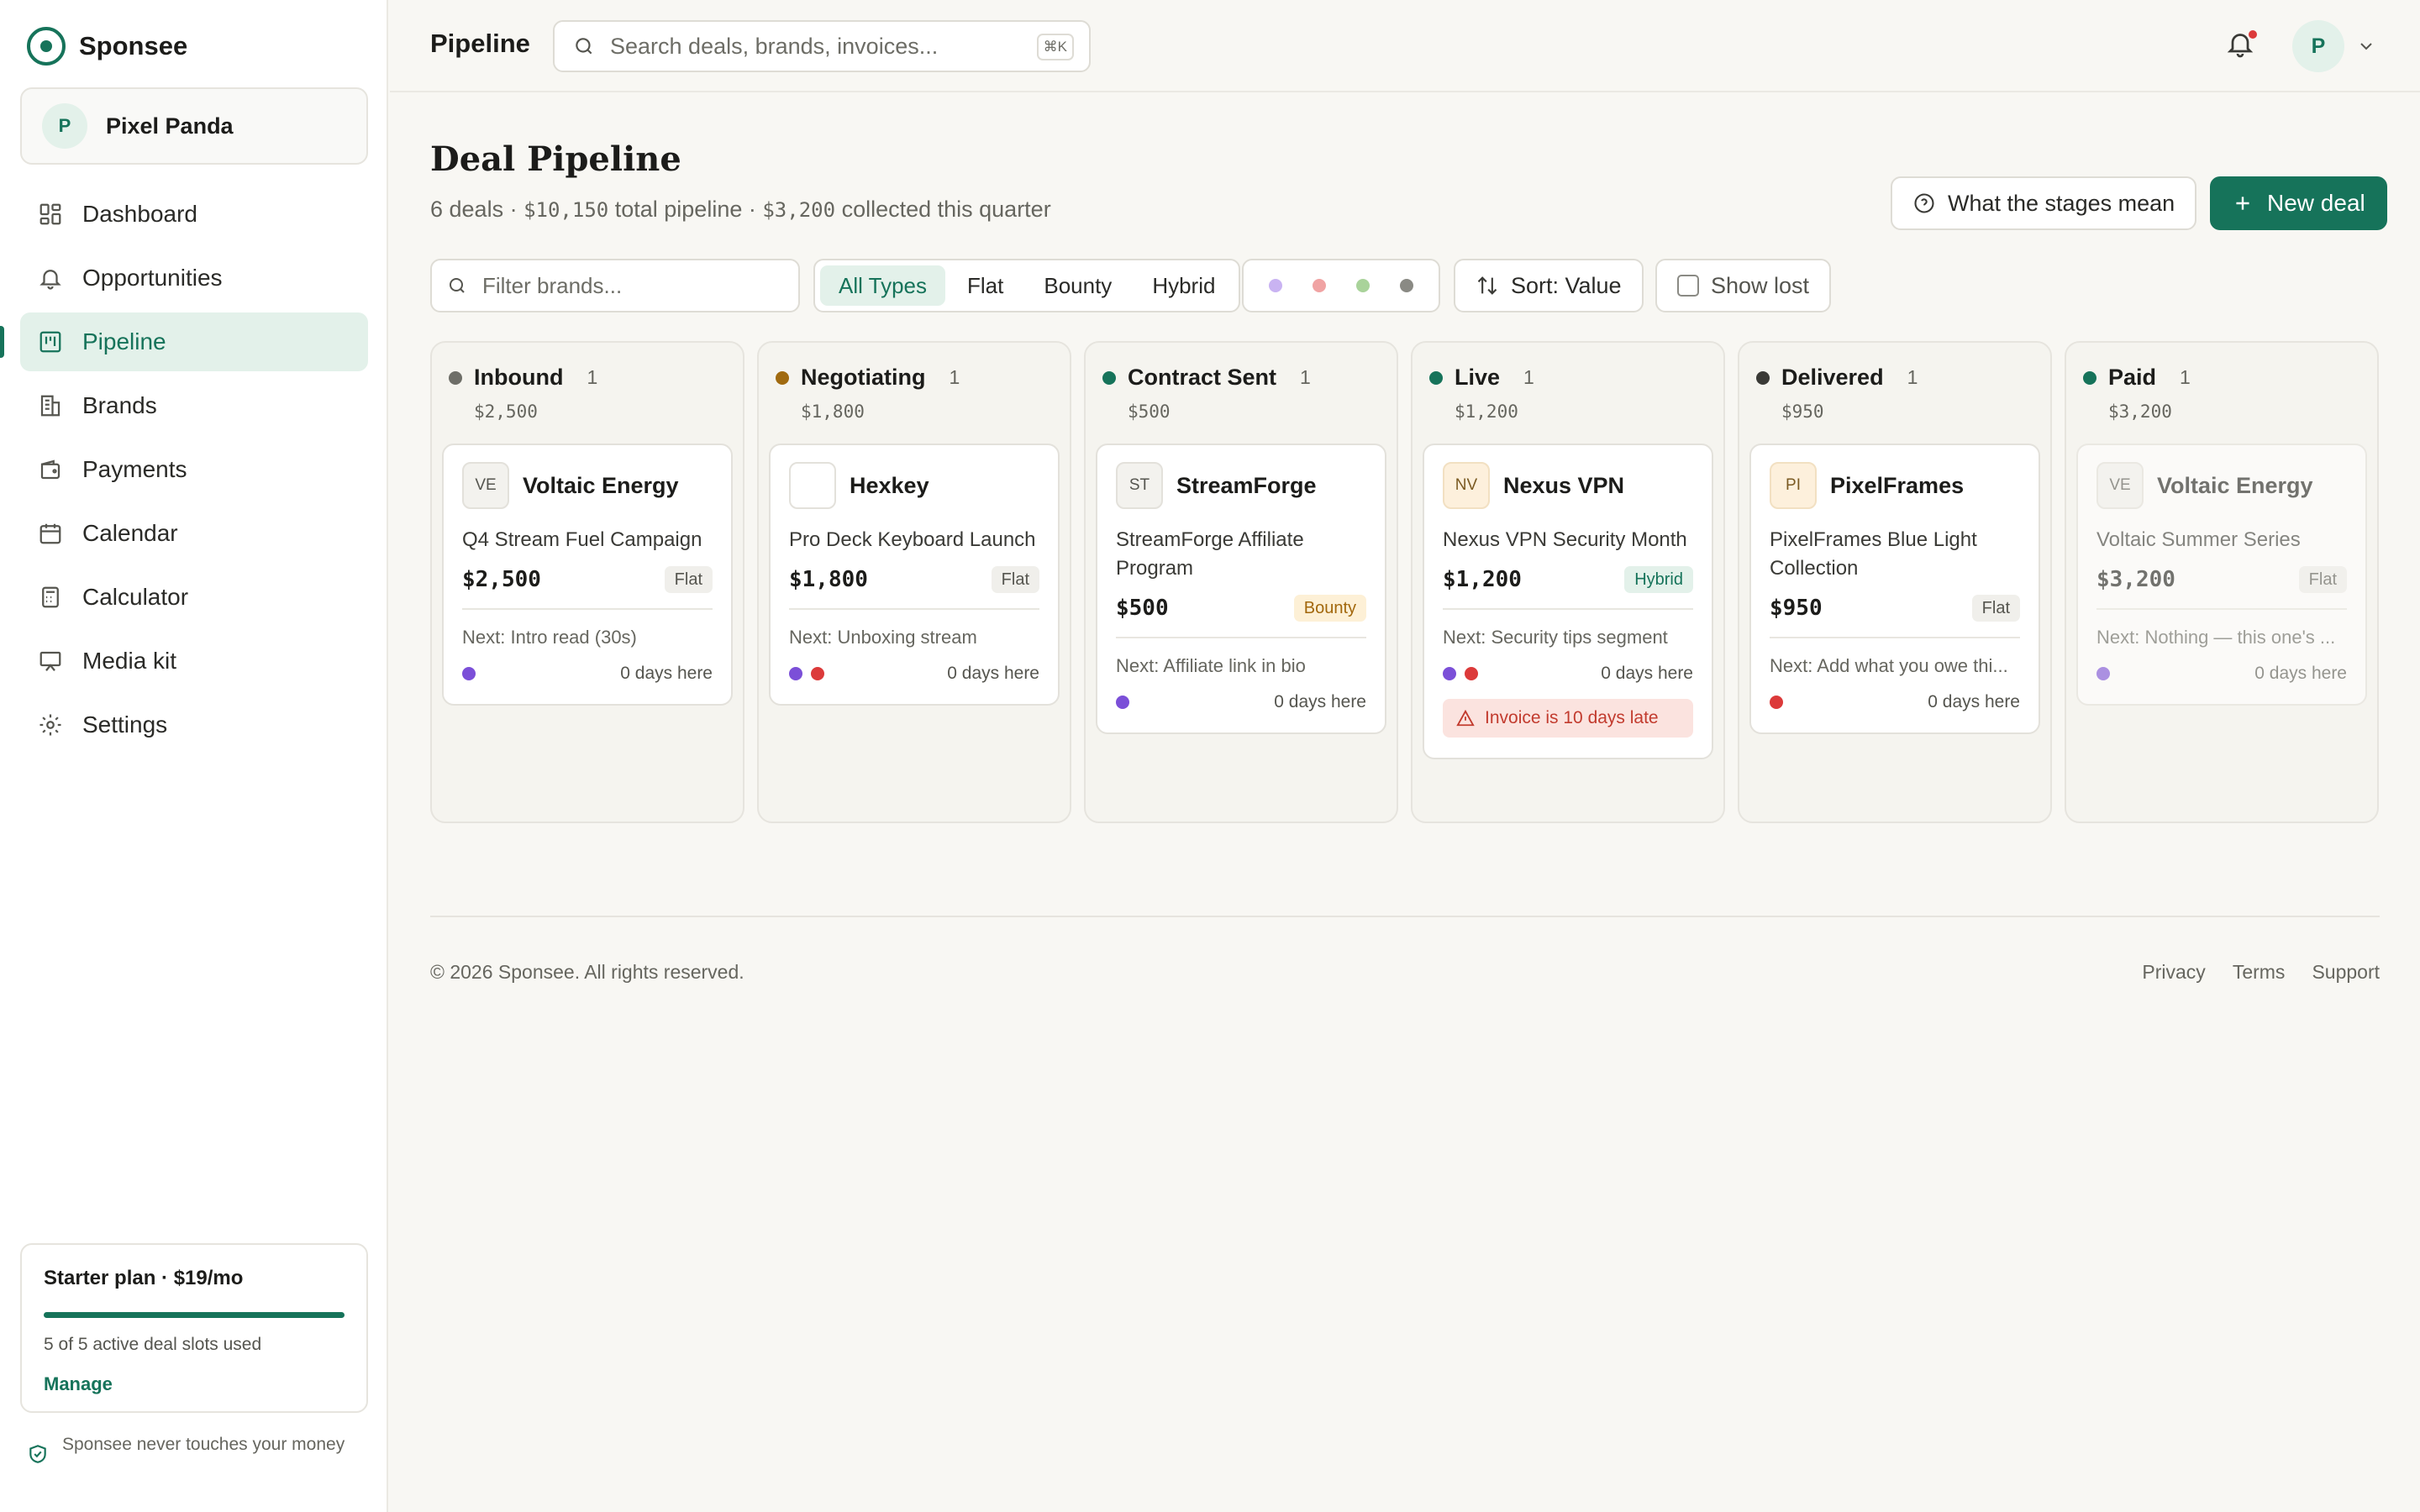 Image resolution: width=2420 pixels, height=1512 pixels. I want to click on next-step: Next: Security tips segment, so click(1568, 637).